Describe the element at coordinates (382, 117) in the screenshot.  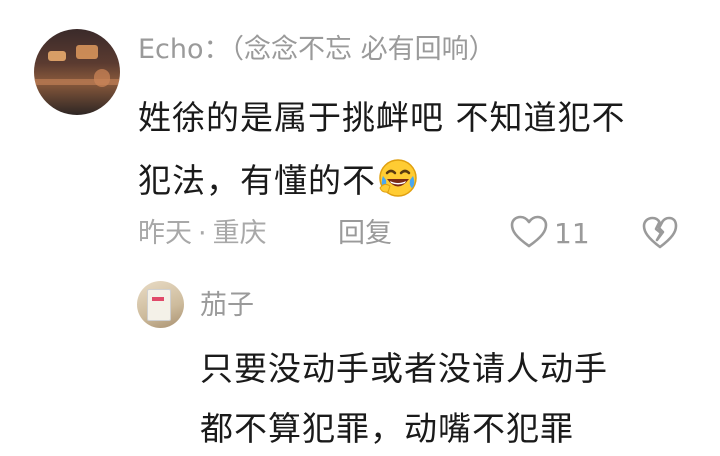
I see `comment-text-line: 姓徐的是属于挑衅吧 不知道犯不` at that location.